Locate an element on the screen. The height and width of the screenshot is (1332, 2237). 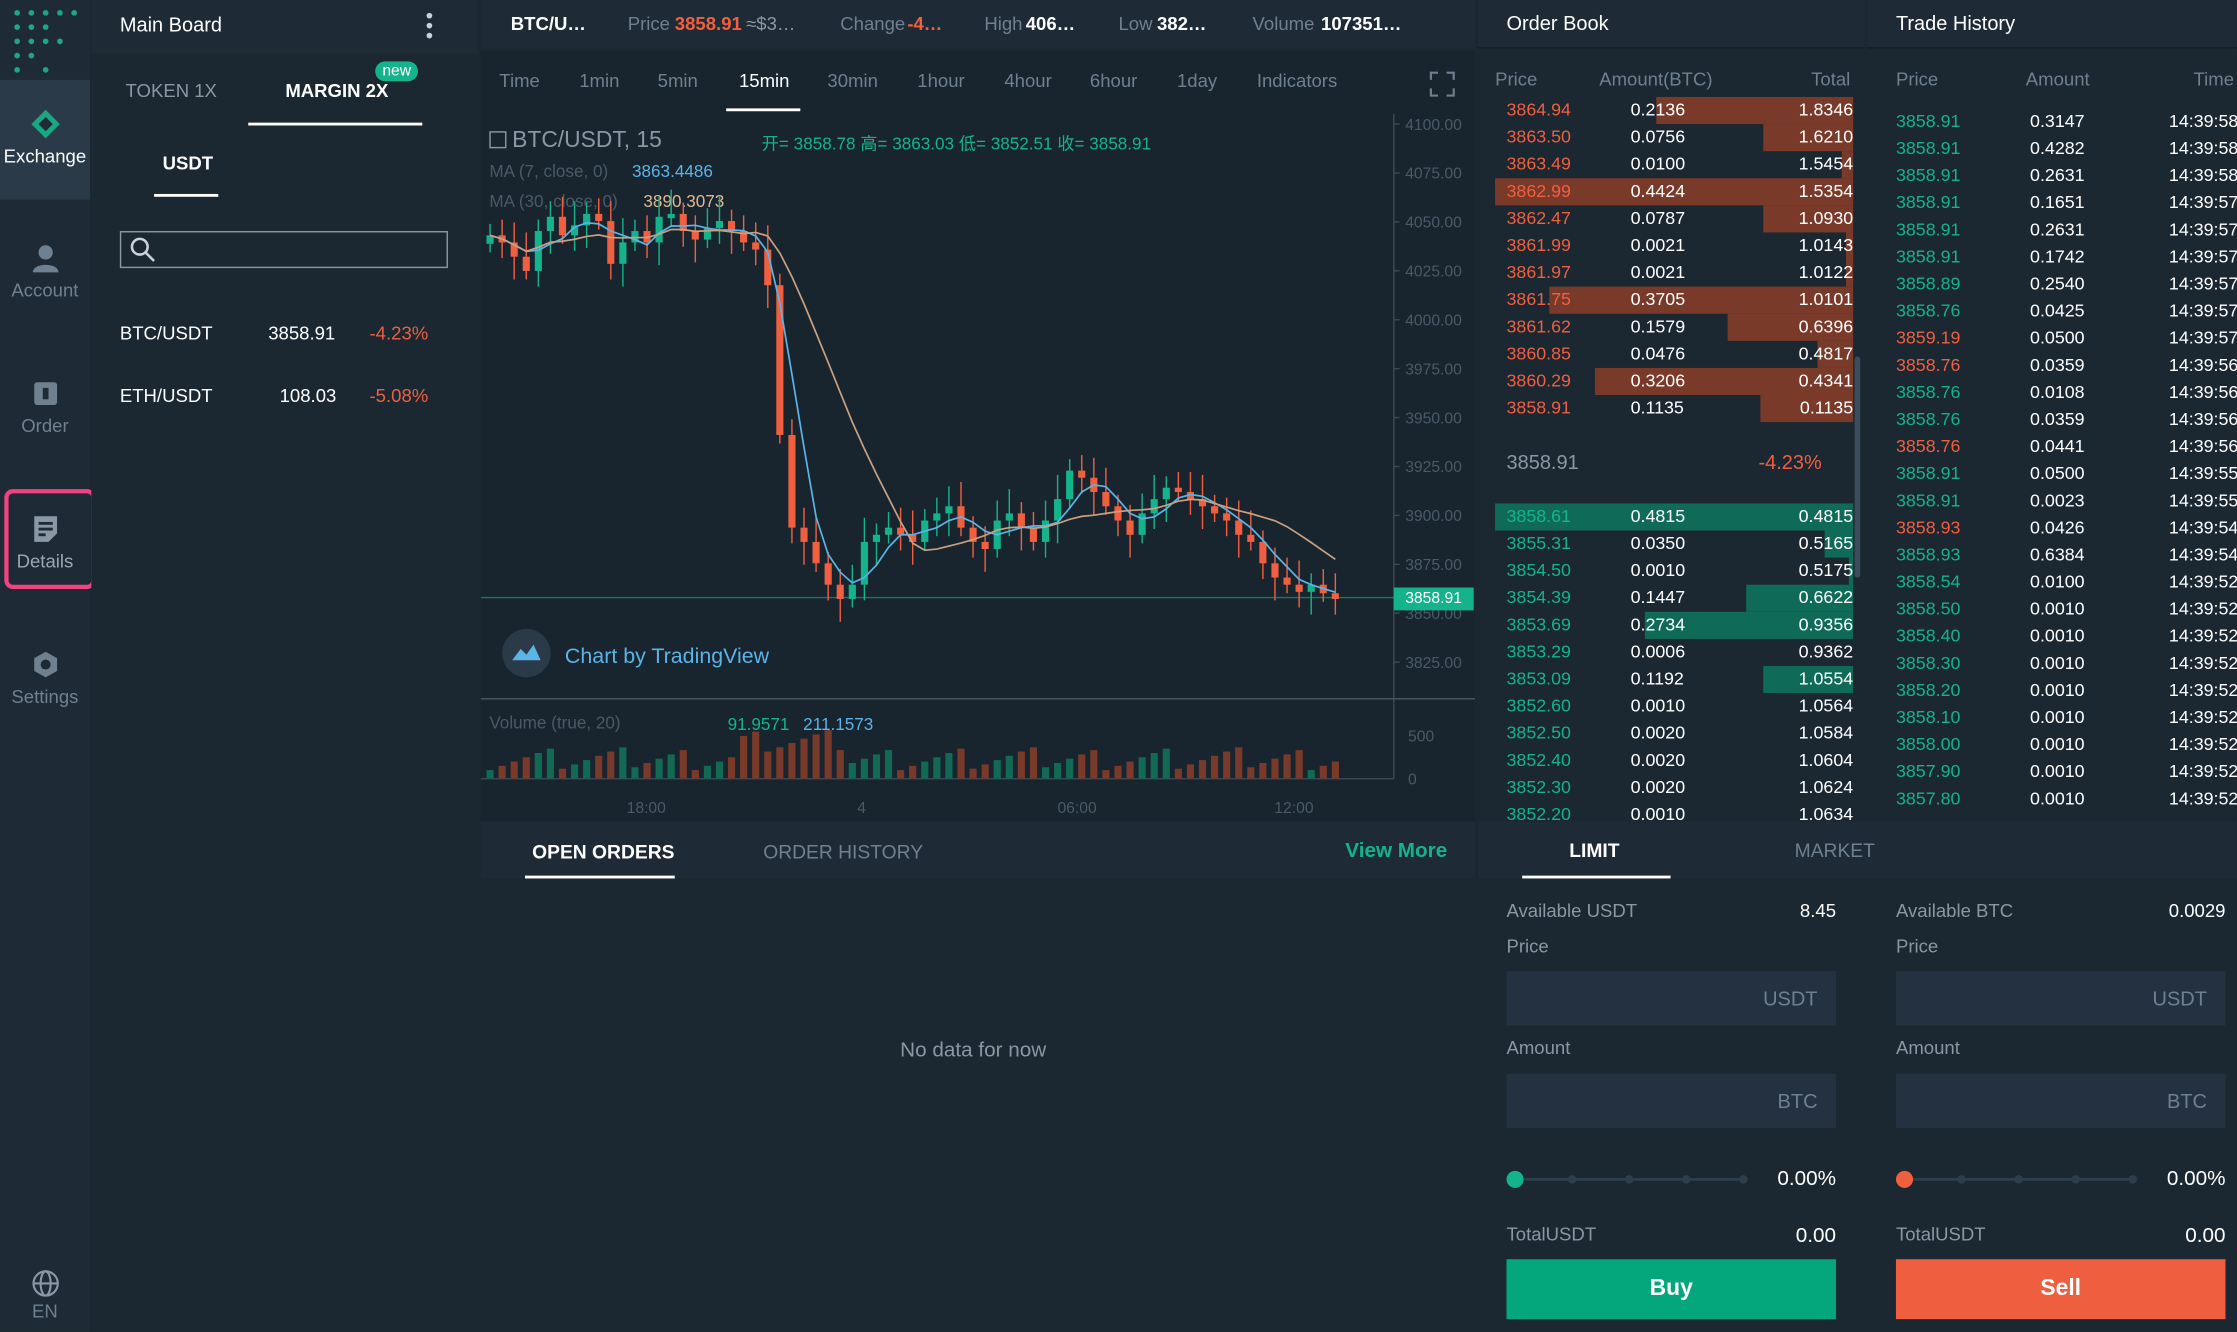
order-book-row: 3863.49 0.0100 1.5454 is located at coordinates (1671, 165).